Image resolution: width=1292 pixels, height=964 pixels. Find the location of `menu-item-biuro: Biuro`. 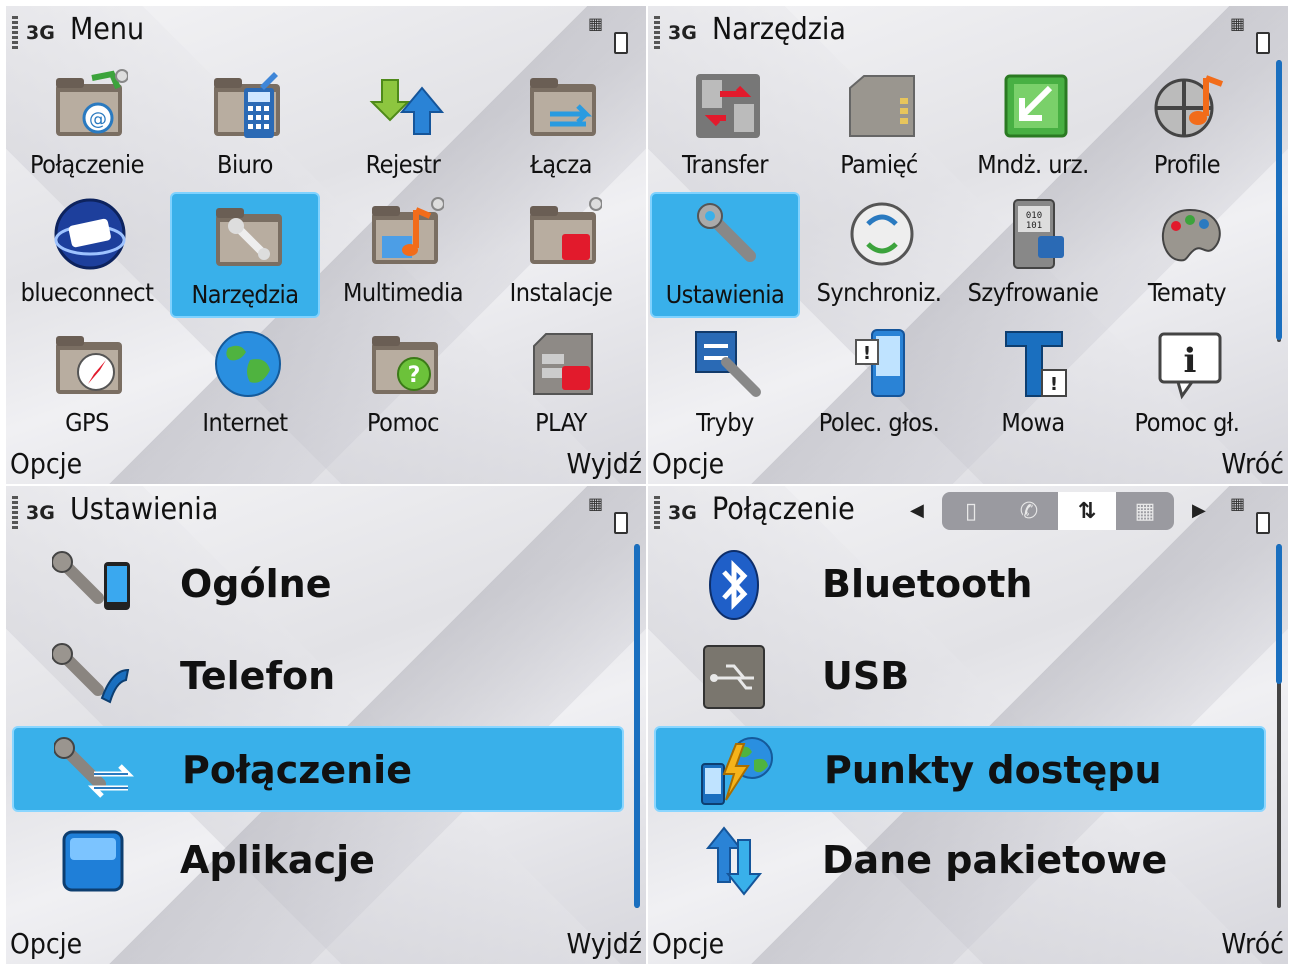

menu-item-biuro: Biuro is located at coordinates (245, 127).